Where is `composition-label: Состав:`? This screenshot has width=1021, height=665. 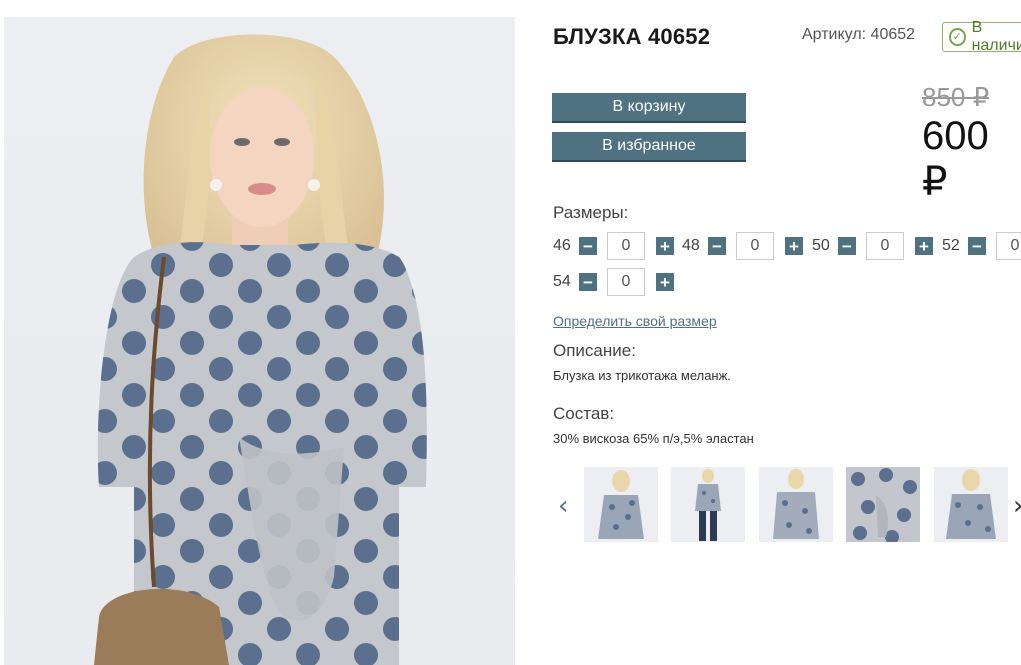
composition-label: Состав: is located at coordinates (584, 413).